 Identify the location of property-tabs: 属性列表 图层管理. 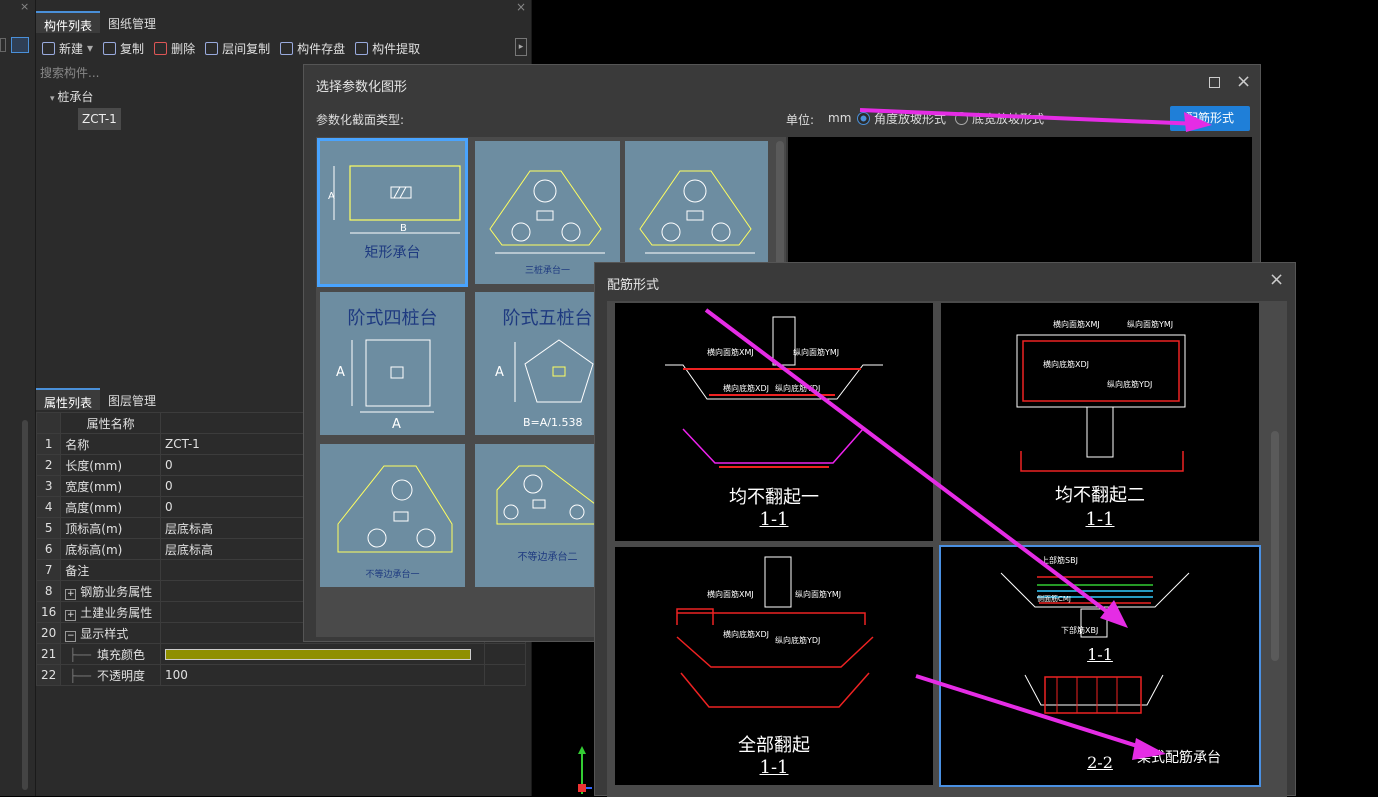
(100, 399).